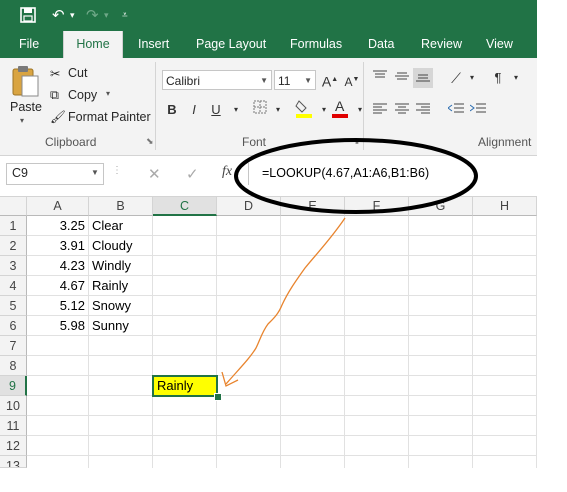 The image size is (567, 492). What do you see at coordinates (356, 176) in the screenshot?
I see `formula-highlight-ellipse` at bounding box center [356, 176].